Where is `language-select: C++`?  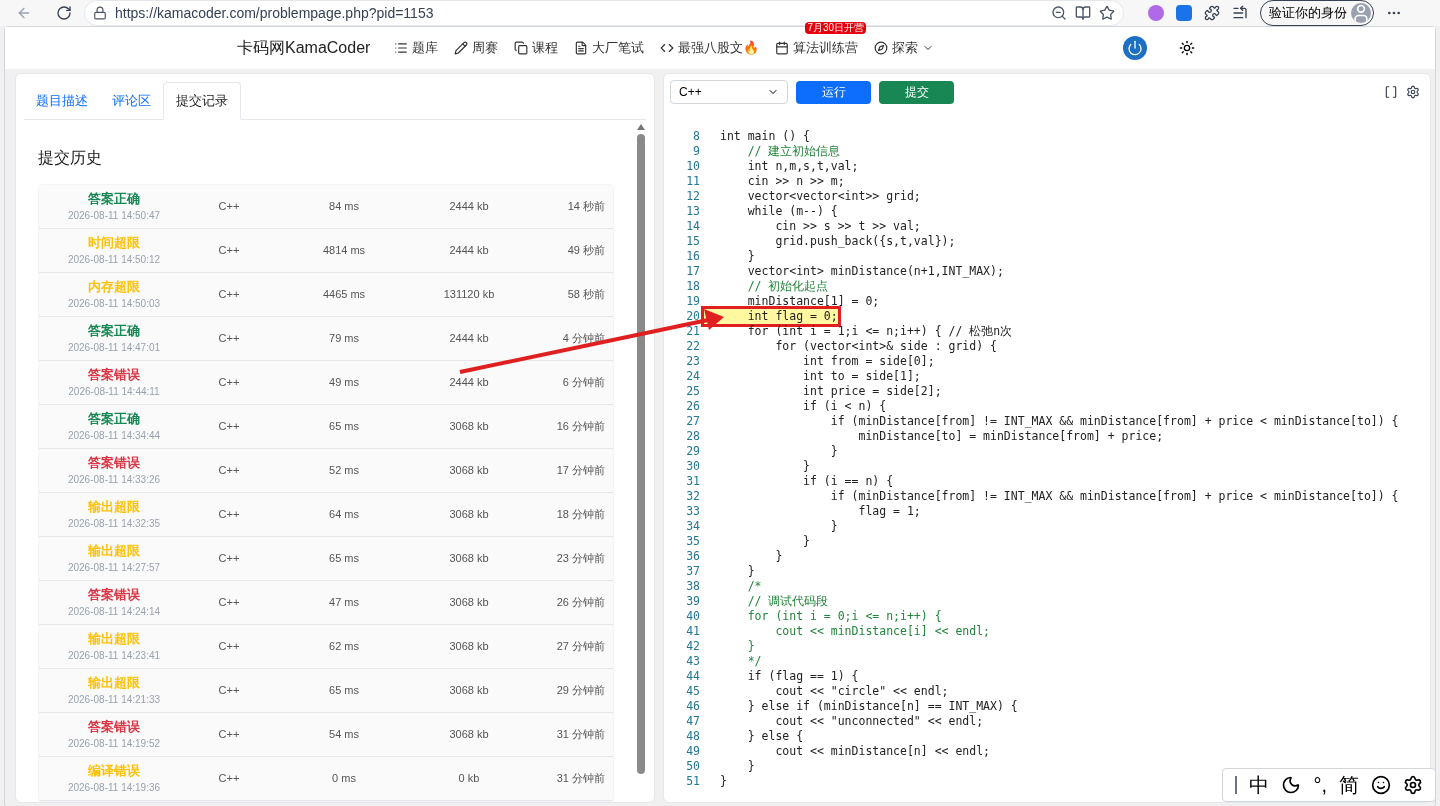 language-select: C++ is located at coordinates (729, 92).